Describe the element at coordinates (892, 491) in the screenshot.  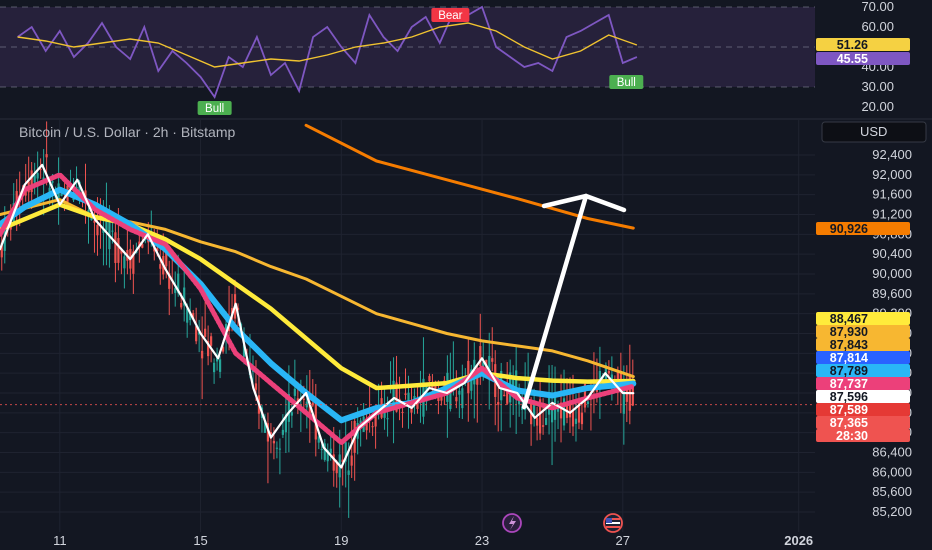
I see `price-tick-label: 85,600` at that location.